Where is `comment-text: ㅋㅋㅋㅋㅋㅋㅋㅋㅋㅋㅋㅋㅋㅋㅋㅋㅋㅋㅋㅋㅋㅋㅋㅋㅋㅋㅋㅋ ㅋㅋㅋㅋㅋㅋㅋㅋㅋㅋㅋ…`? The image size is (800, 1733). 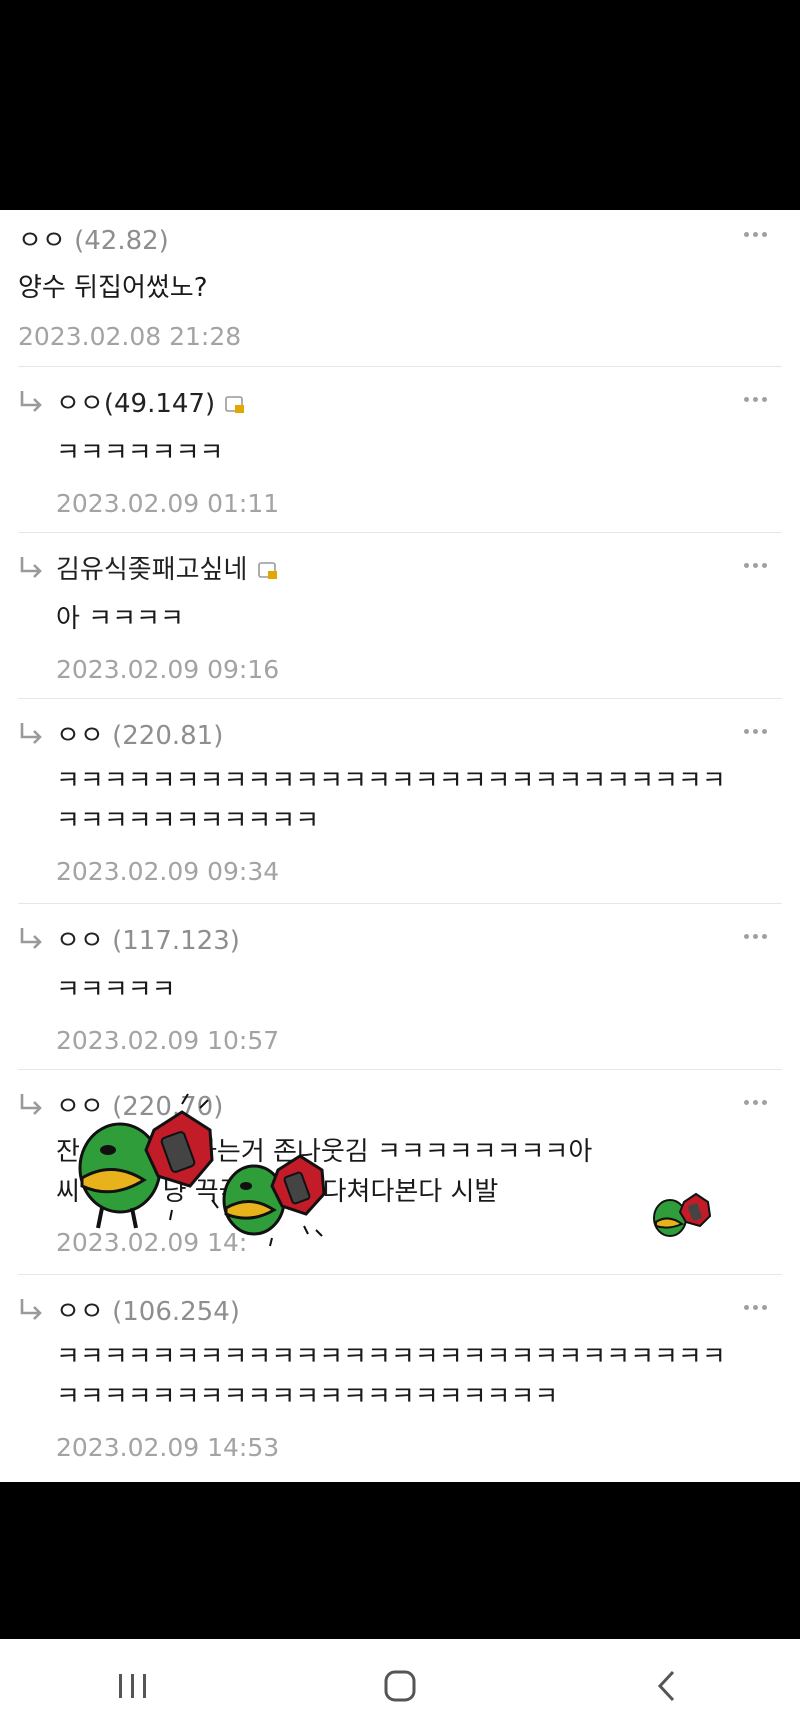 comment-text: ㅋㅋㅋㅋㅋㅋㅋㅋㅋㅋㅋㅋㅋㅋㅋㅋㅋㅋㅋㅋㅋㅋㅋㅋㅋㅋㅋㅋ ㅋㅋㅋㅋㅋㅋㅋㅋㅋㅋㅋ… is located at coordinates (391, 1377).